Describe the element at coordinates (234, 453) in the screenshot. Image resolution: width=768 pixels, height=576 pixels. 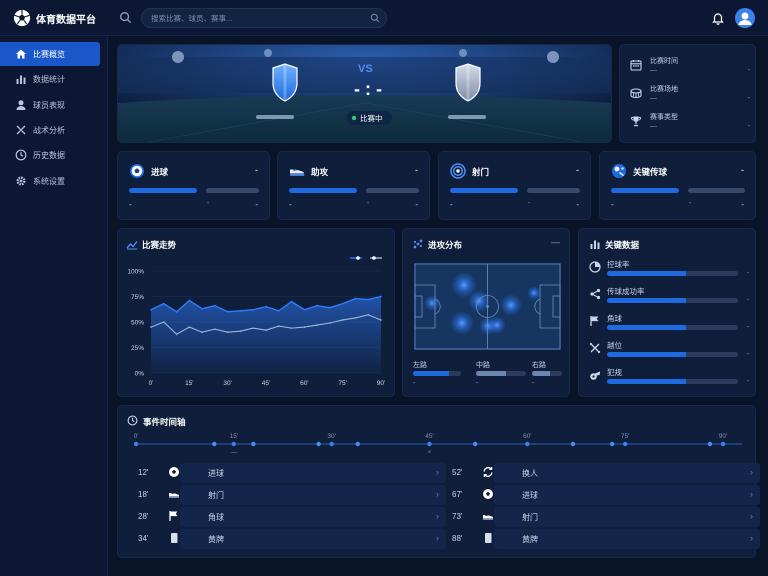
I see `timeline-substitution-label: —` at that location.